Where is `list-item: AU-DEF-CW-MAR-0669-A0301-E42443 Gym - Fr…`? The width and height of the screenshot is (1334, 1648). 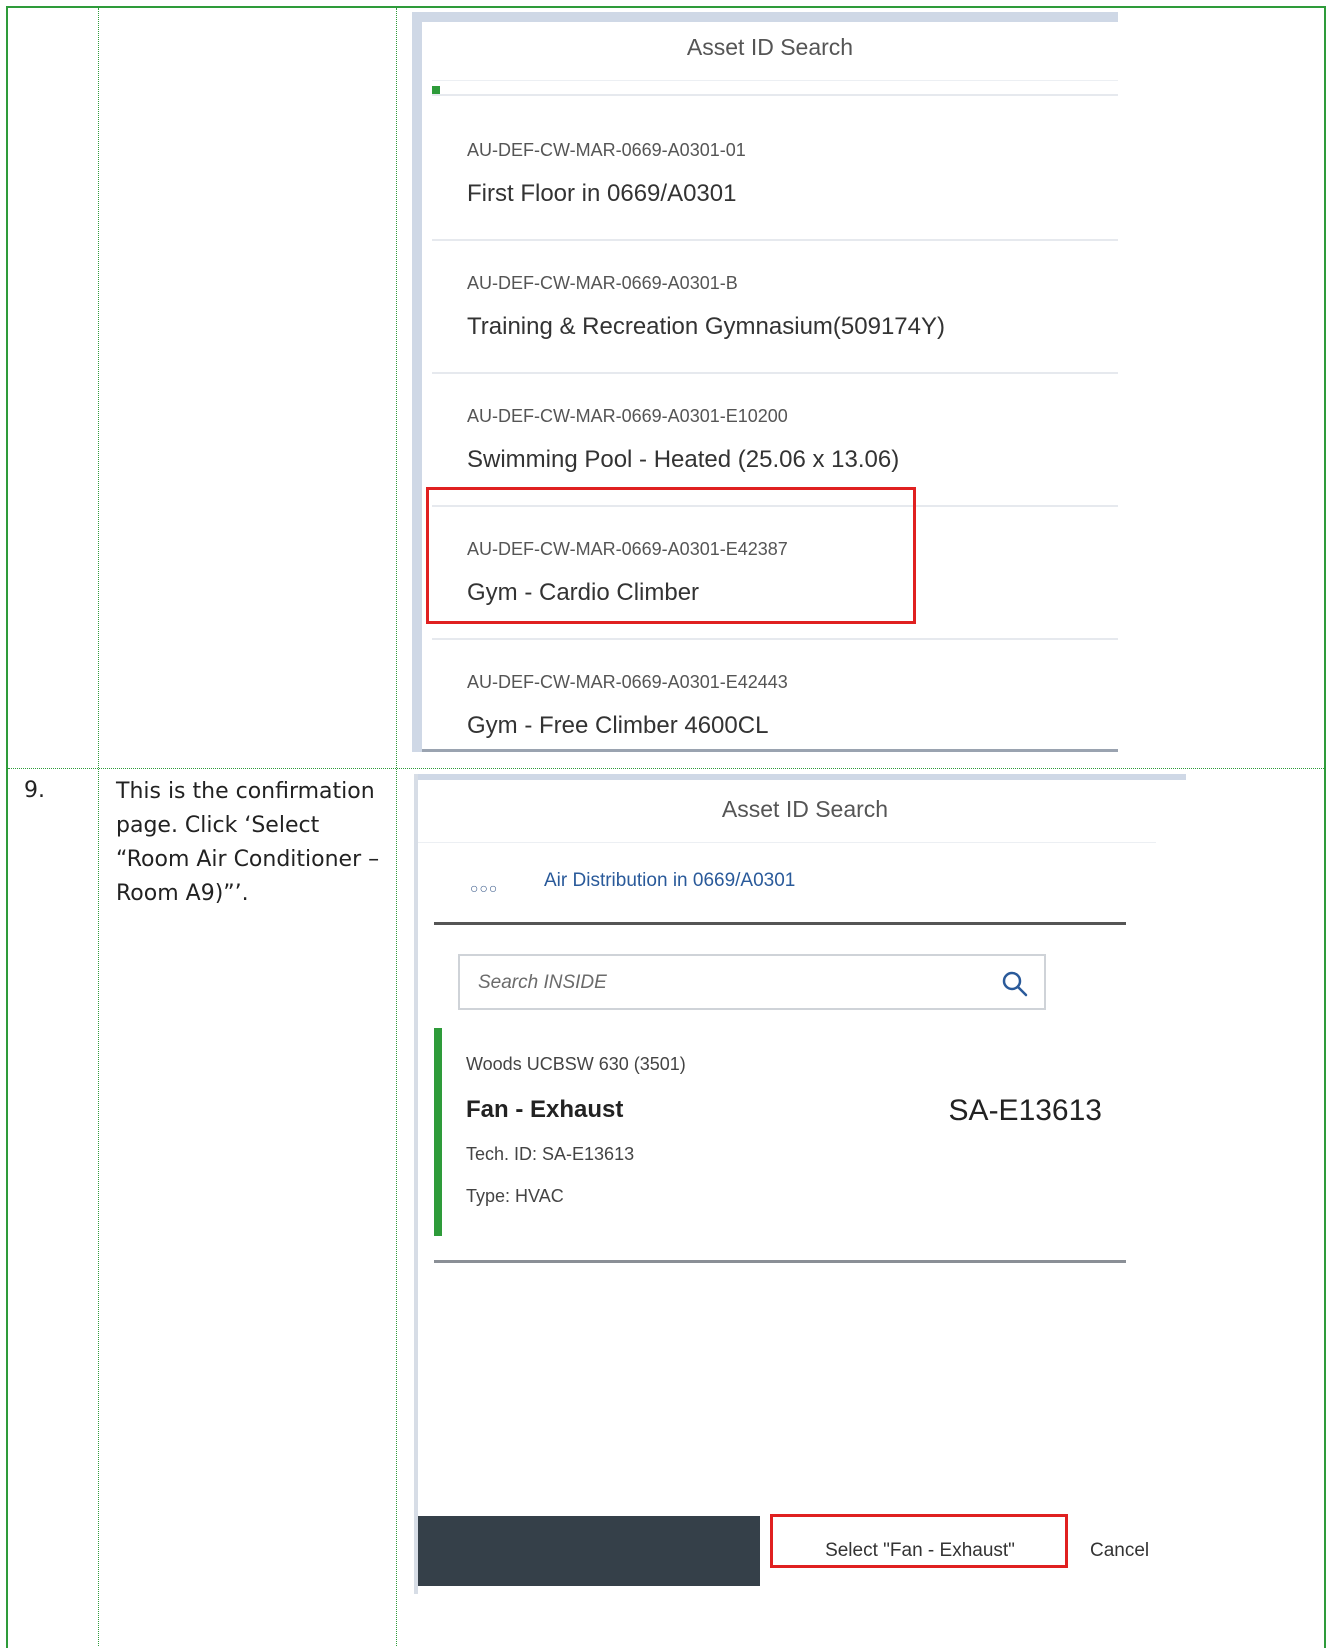
list-item: AU-DEF-CW-MAR-0669-A0301-E42443 Gym - Fr… is located at coordinates (775, 696).